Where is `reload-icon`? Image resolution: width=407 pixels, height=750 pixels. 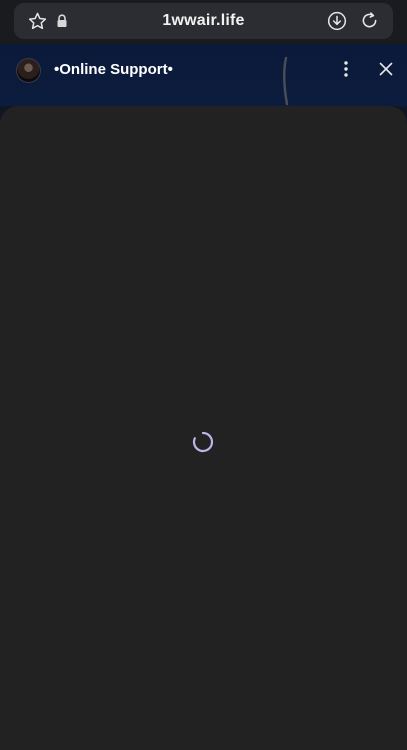 reload-icon is located at coordinates (369, 20).